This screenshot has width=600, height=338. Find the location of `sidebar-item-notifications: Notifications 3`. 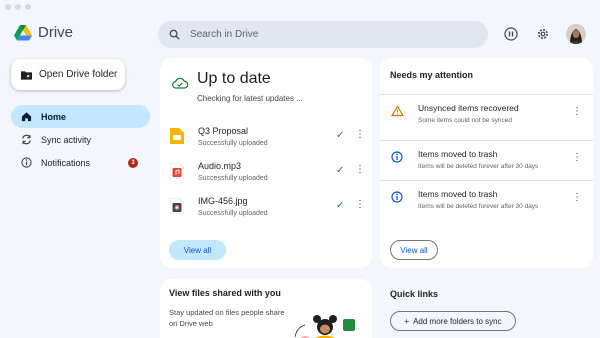

sidebar-item-notifications: Notifications 3 is located at coordinates (80, 162).